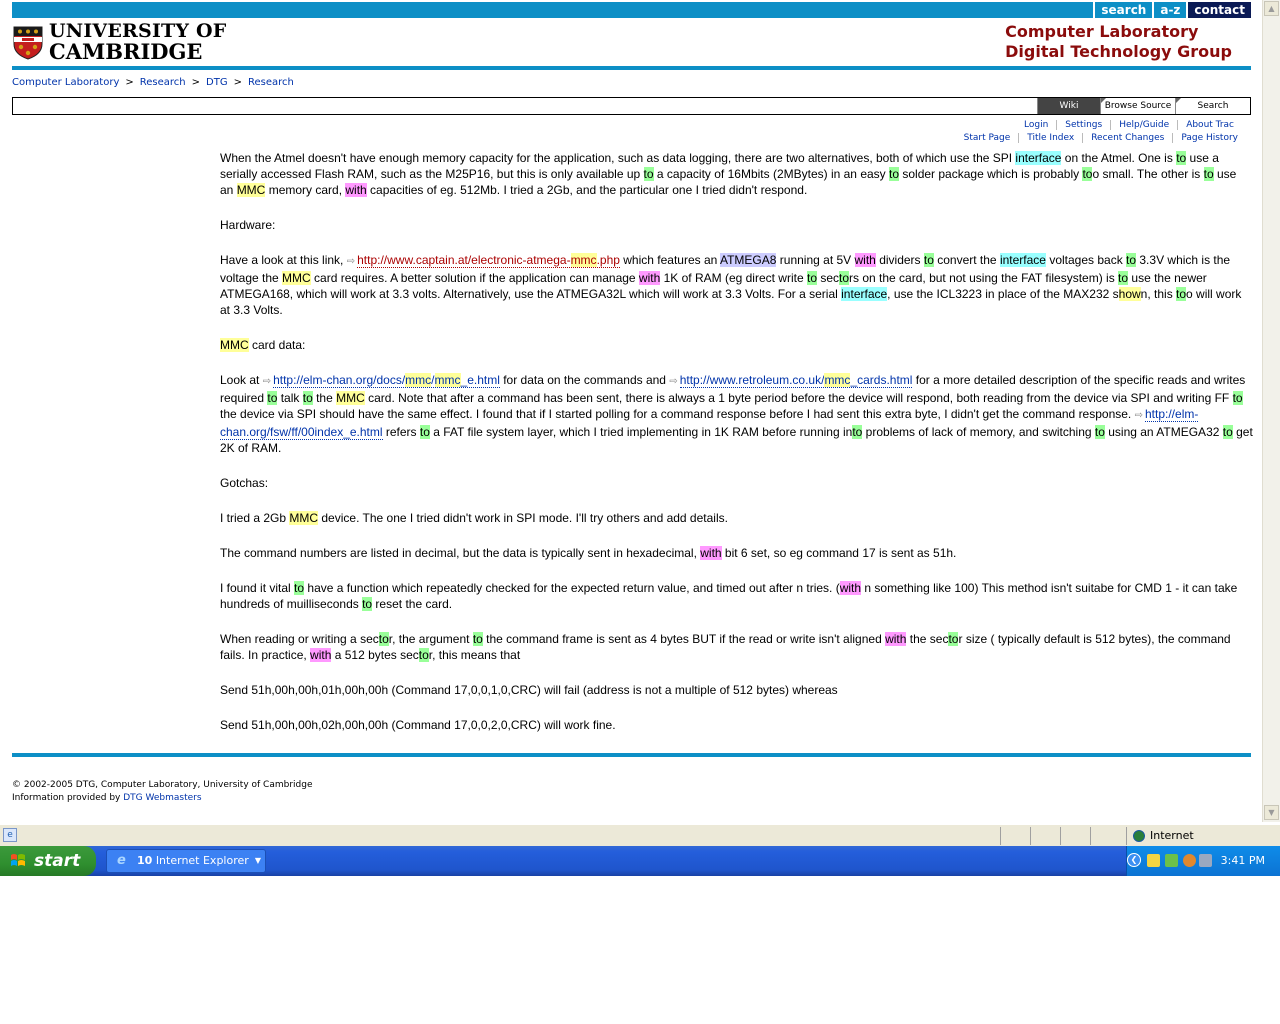  Describe the element at coordinates (1119, 158) in the screenshot. I see `text: on the Atmel. One is` at that location.